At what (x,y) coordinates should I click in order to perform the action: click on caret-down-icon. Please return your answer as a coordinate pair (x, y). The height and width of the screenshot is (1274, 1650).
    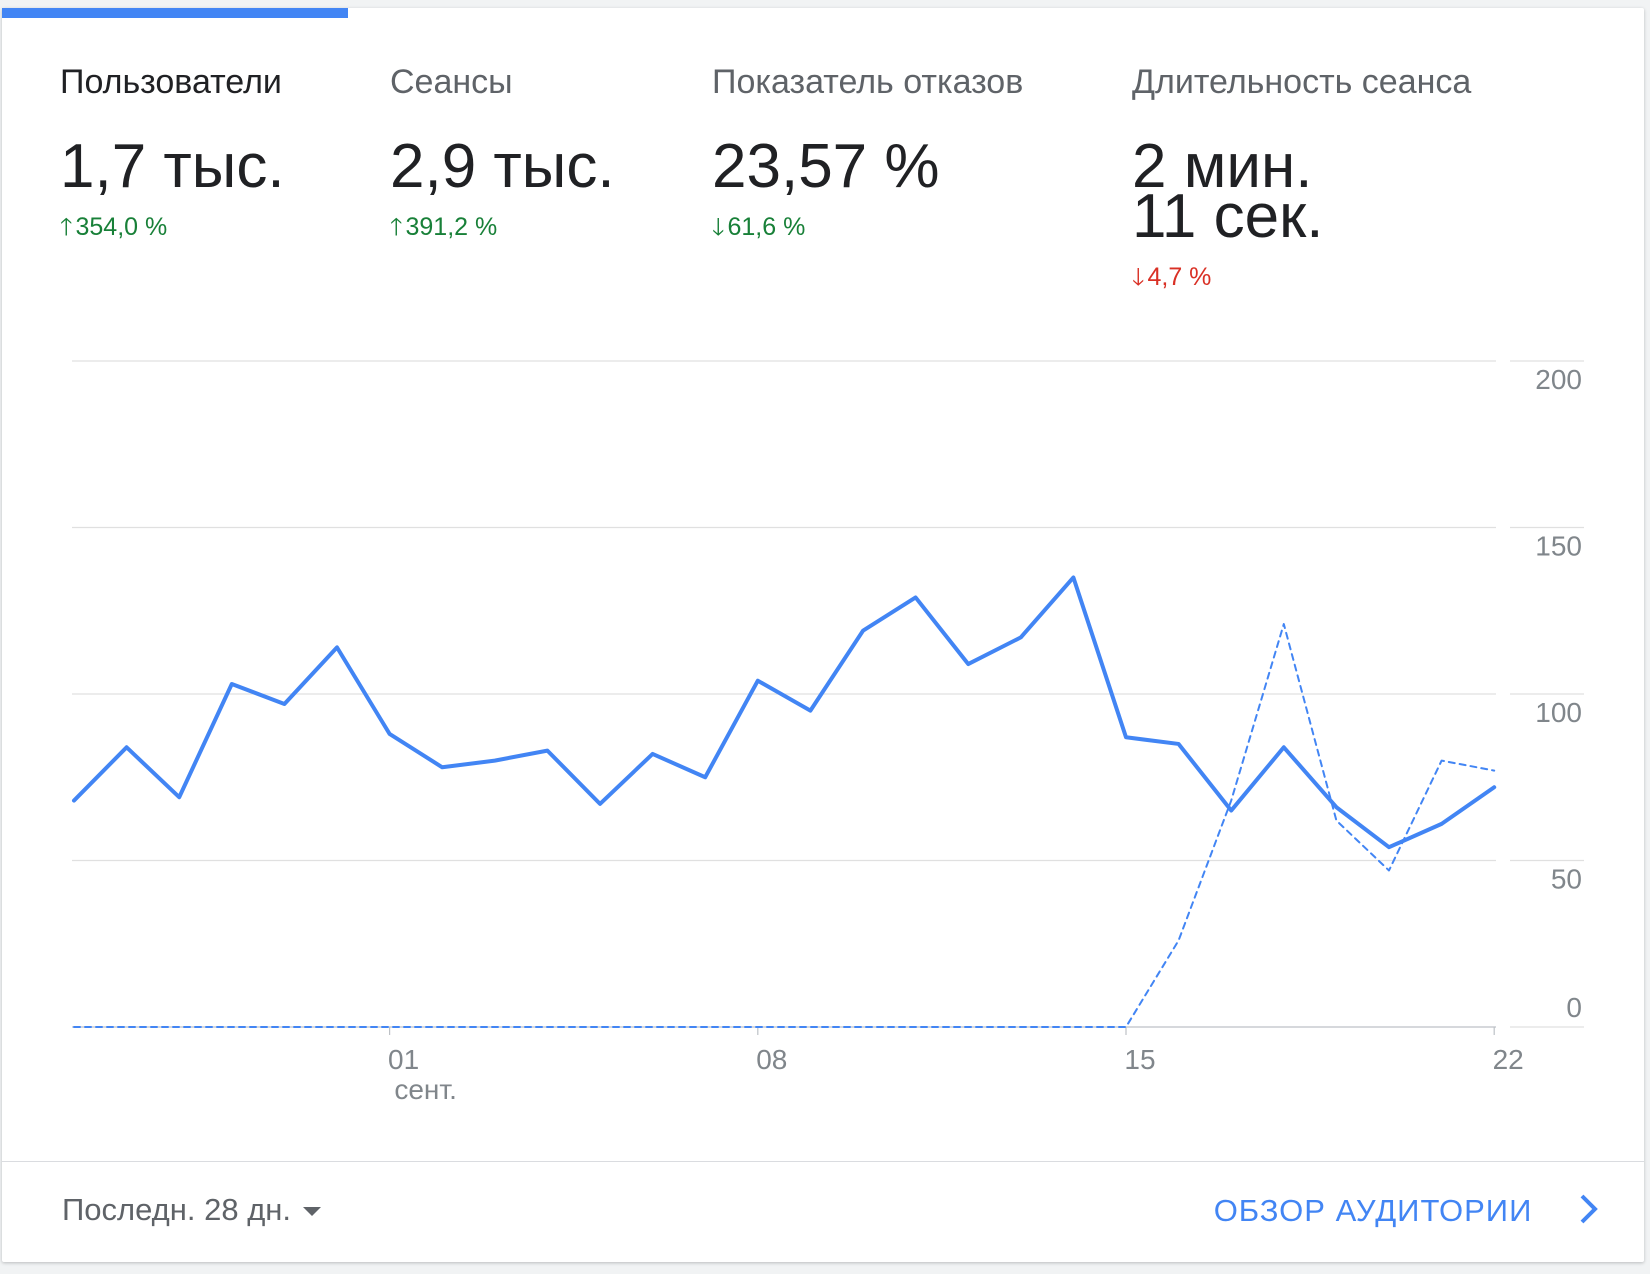
    Looking at the image, I should click on (312, 1212).